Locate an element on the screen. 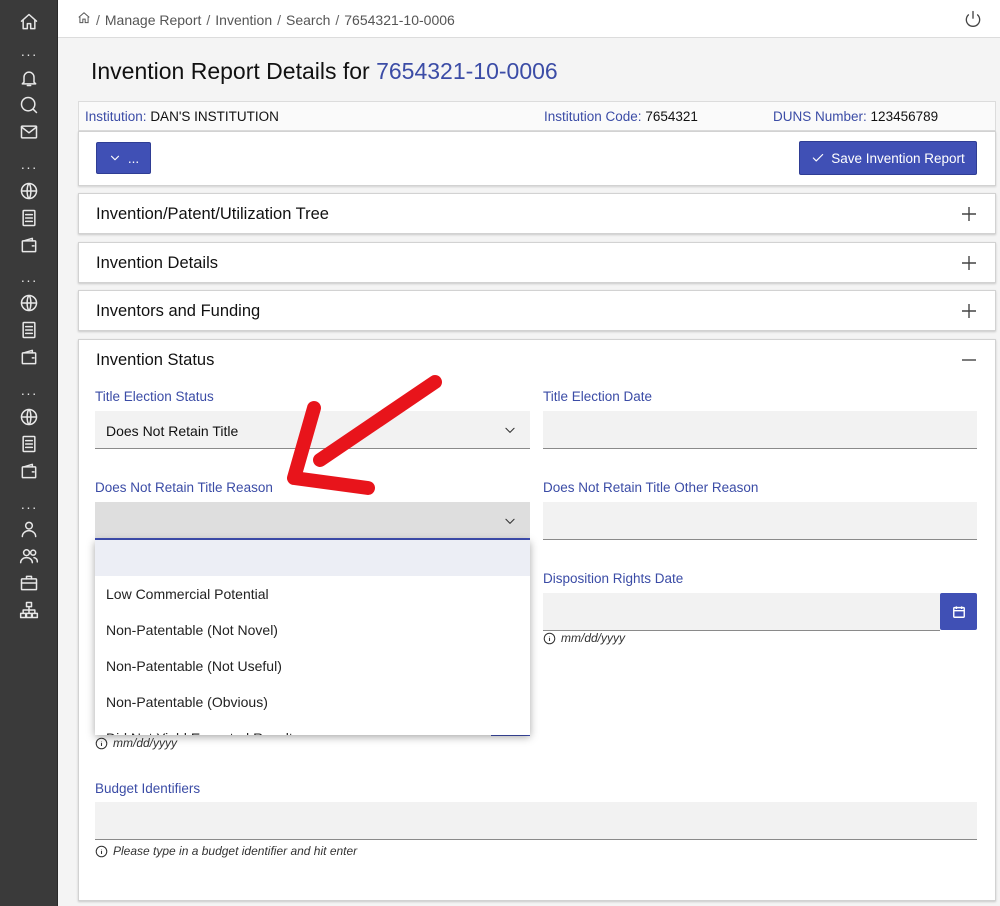 The height and width of the screenshot is (906, 1000). panel-title: Invention Status is located at coordinates (155, 360).